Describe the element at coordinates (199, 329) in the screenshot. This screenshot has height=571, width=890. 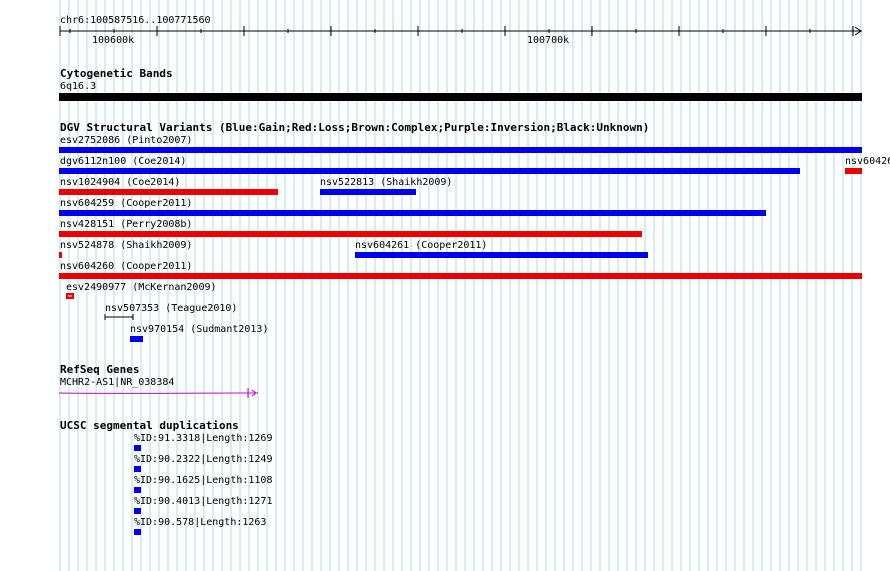
I see `variant-label-nsv970154: nsv970154 (Sudmant2013)` at that location.